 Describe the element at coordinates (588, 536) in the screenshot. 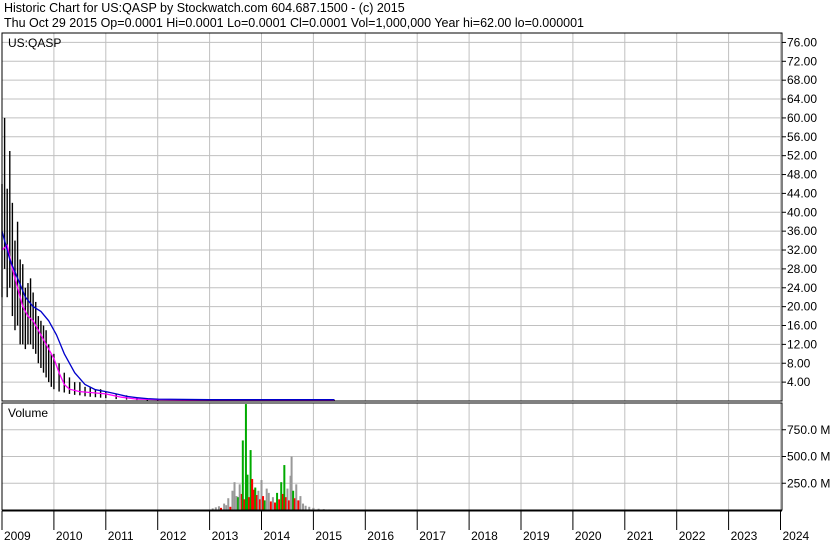

I see `year-label: 2020` at that location.